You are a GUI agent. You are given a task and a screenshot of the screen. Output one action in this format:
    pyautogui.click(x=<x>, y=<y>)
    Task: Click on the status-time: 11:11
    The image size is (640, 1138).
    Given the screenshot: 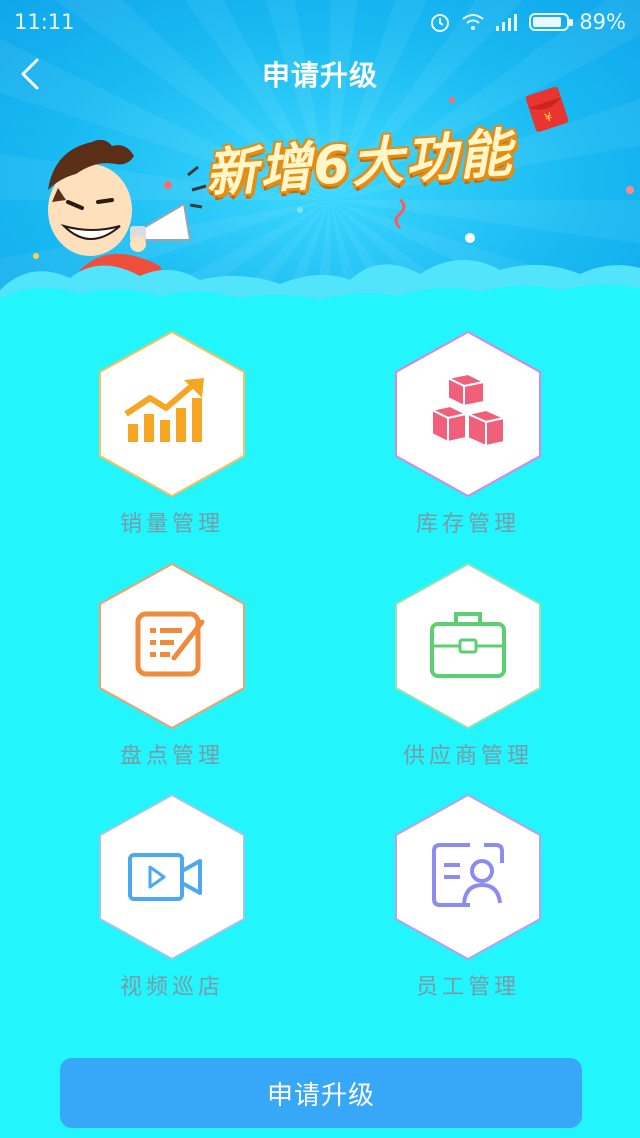 What is the action you would take?
    pyautogui.click(x=44, y=22)
    